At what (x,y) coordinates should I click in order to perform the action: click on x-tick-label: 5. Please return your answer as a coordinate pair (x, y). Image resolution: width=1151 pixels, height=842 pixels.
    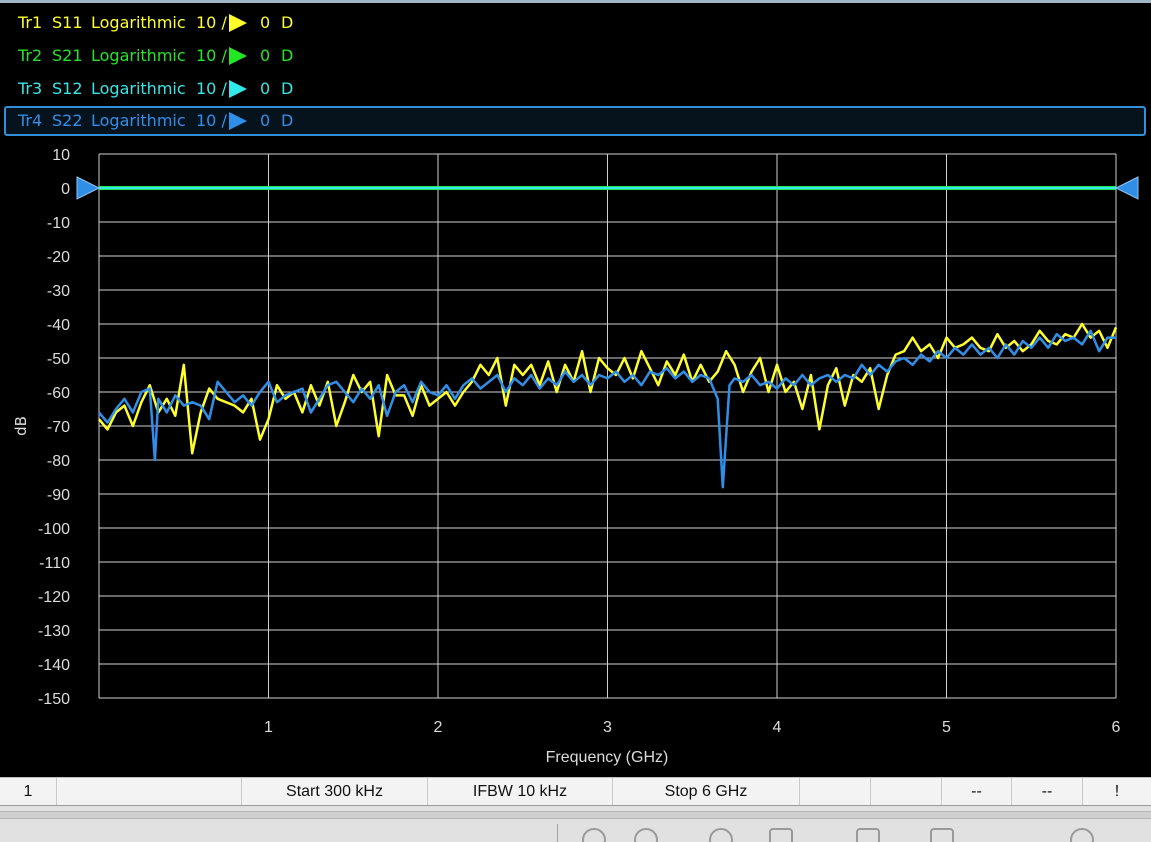
    Looking at the image, I should click on (946, 727).